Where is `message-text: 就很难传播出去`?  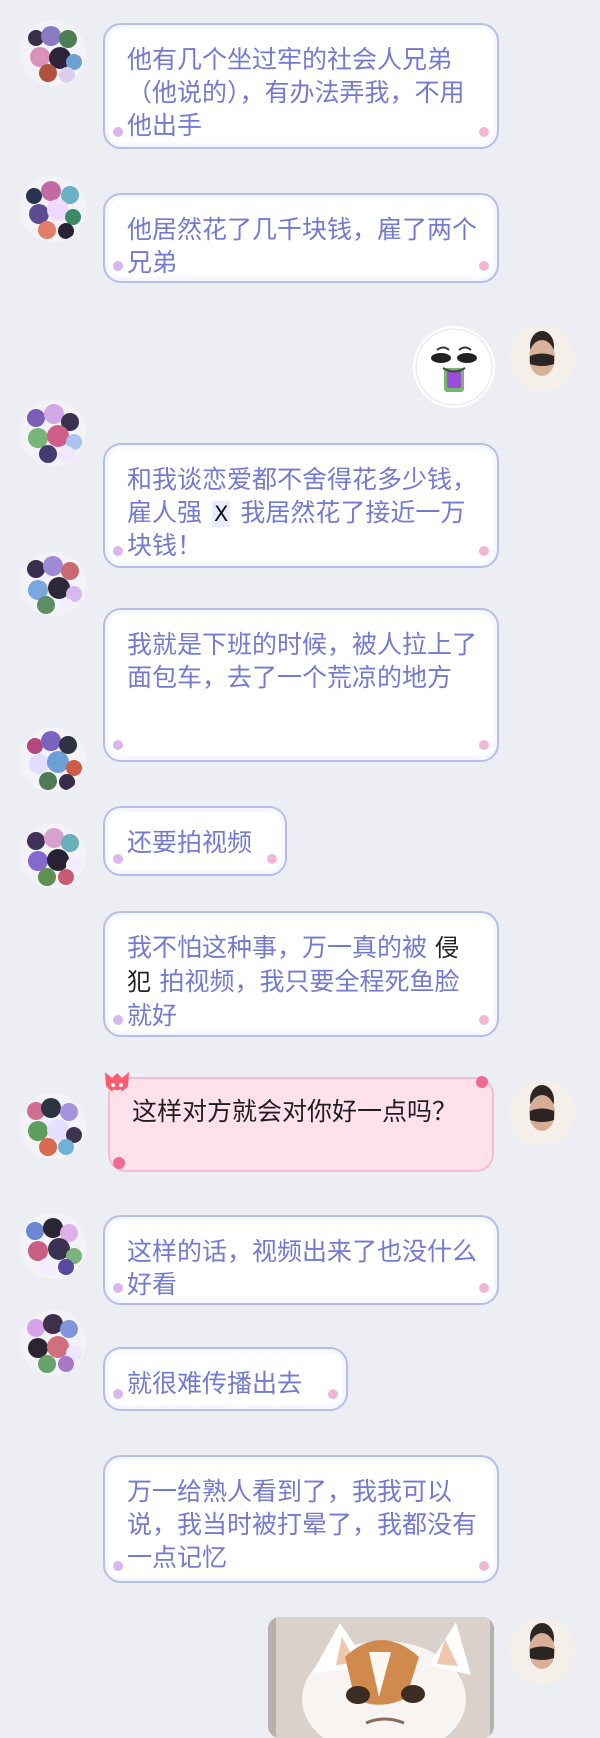
message-text: 就很难传播出去 is located at coordinates (215, 1383).